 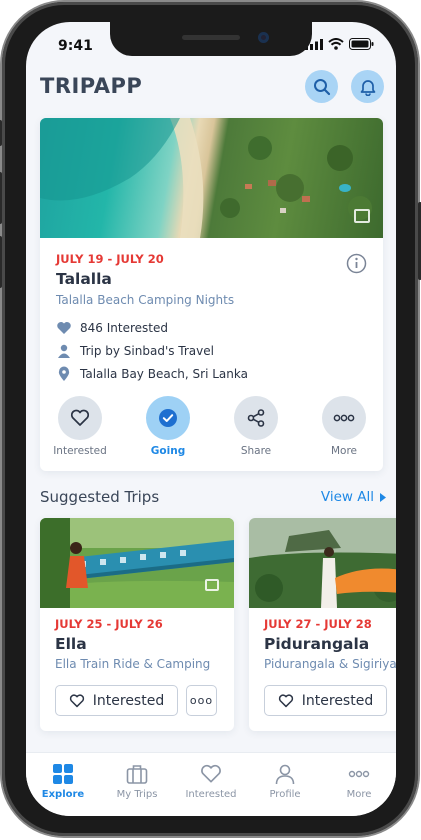 I want to click on nav-interested: Interested, so click(x=211, y=784).